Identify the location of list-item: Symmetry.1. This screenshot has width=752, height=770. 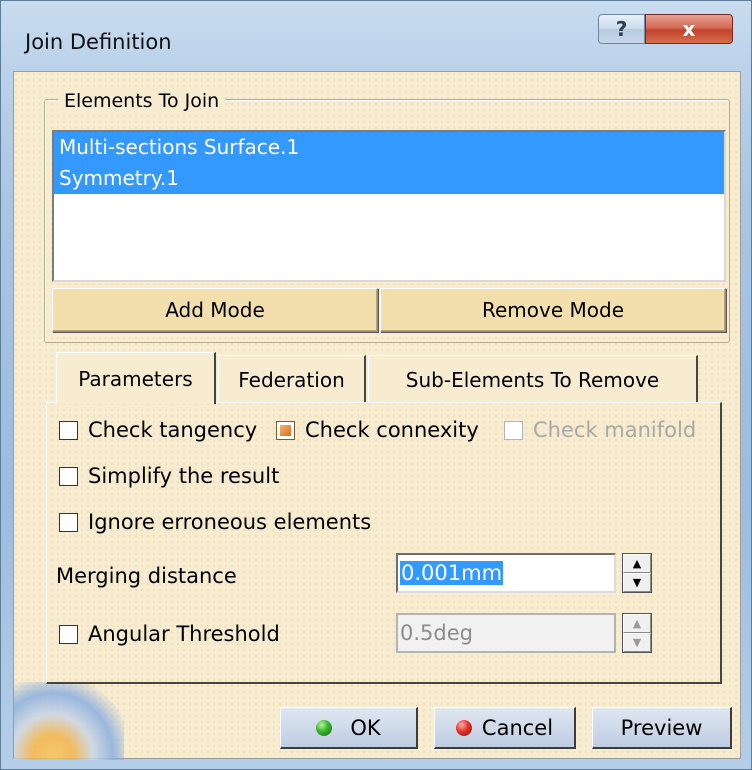
(389, 178).